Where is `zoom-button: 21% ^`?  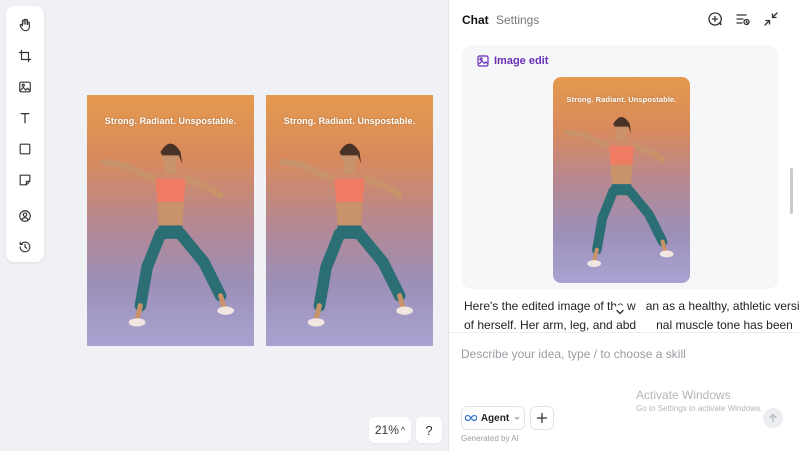 zoom-button: 21% ^ is located at coordinates (390, 430).